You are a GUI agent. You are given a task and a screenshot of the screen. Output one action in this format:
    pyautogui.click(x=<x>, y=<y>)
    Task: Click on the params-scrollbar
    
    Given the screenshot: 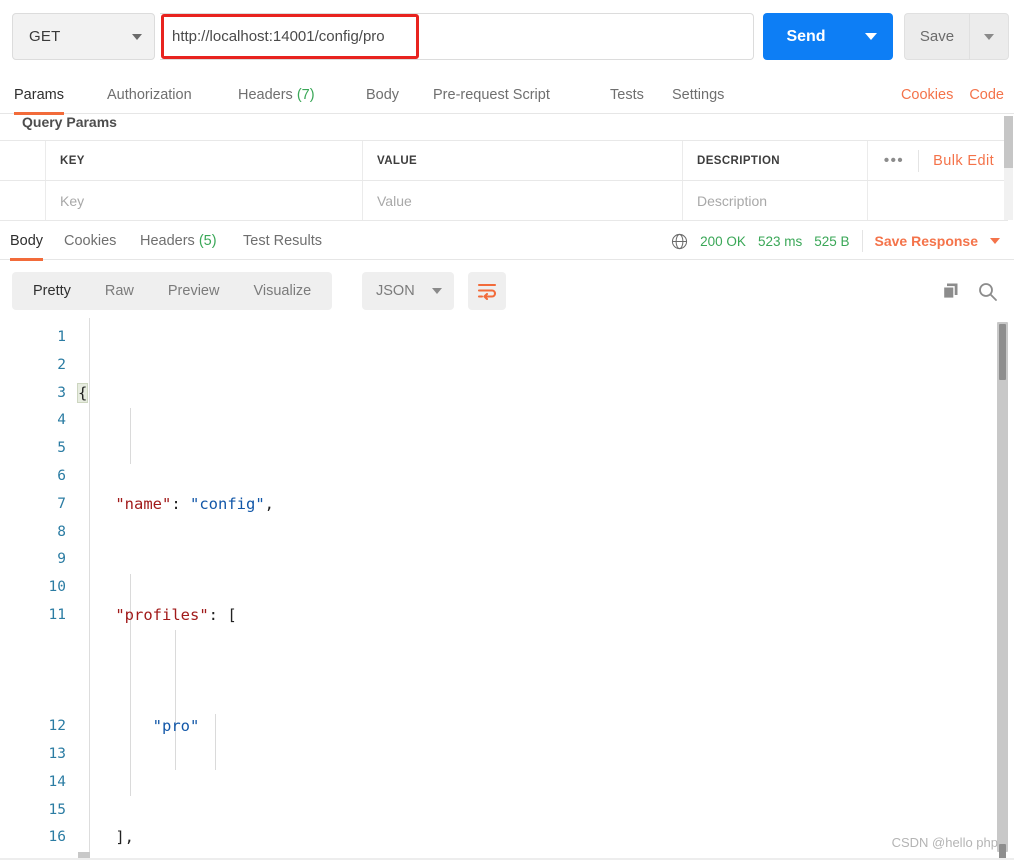 What is the action you would take?
    pyautogui.click(x=1008, y=168)
    